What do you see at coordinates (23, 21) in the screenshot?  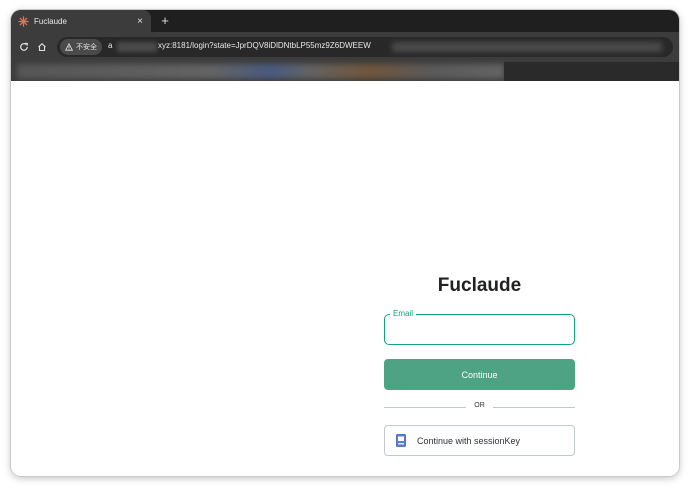 I see `claude-logo-icon` at bounding box center [23, 21].